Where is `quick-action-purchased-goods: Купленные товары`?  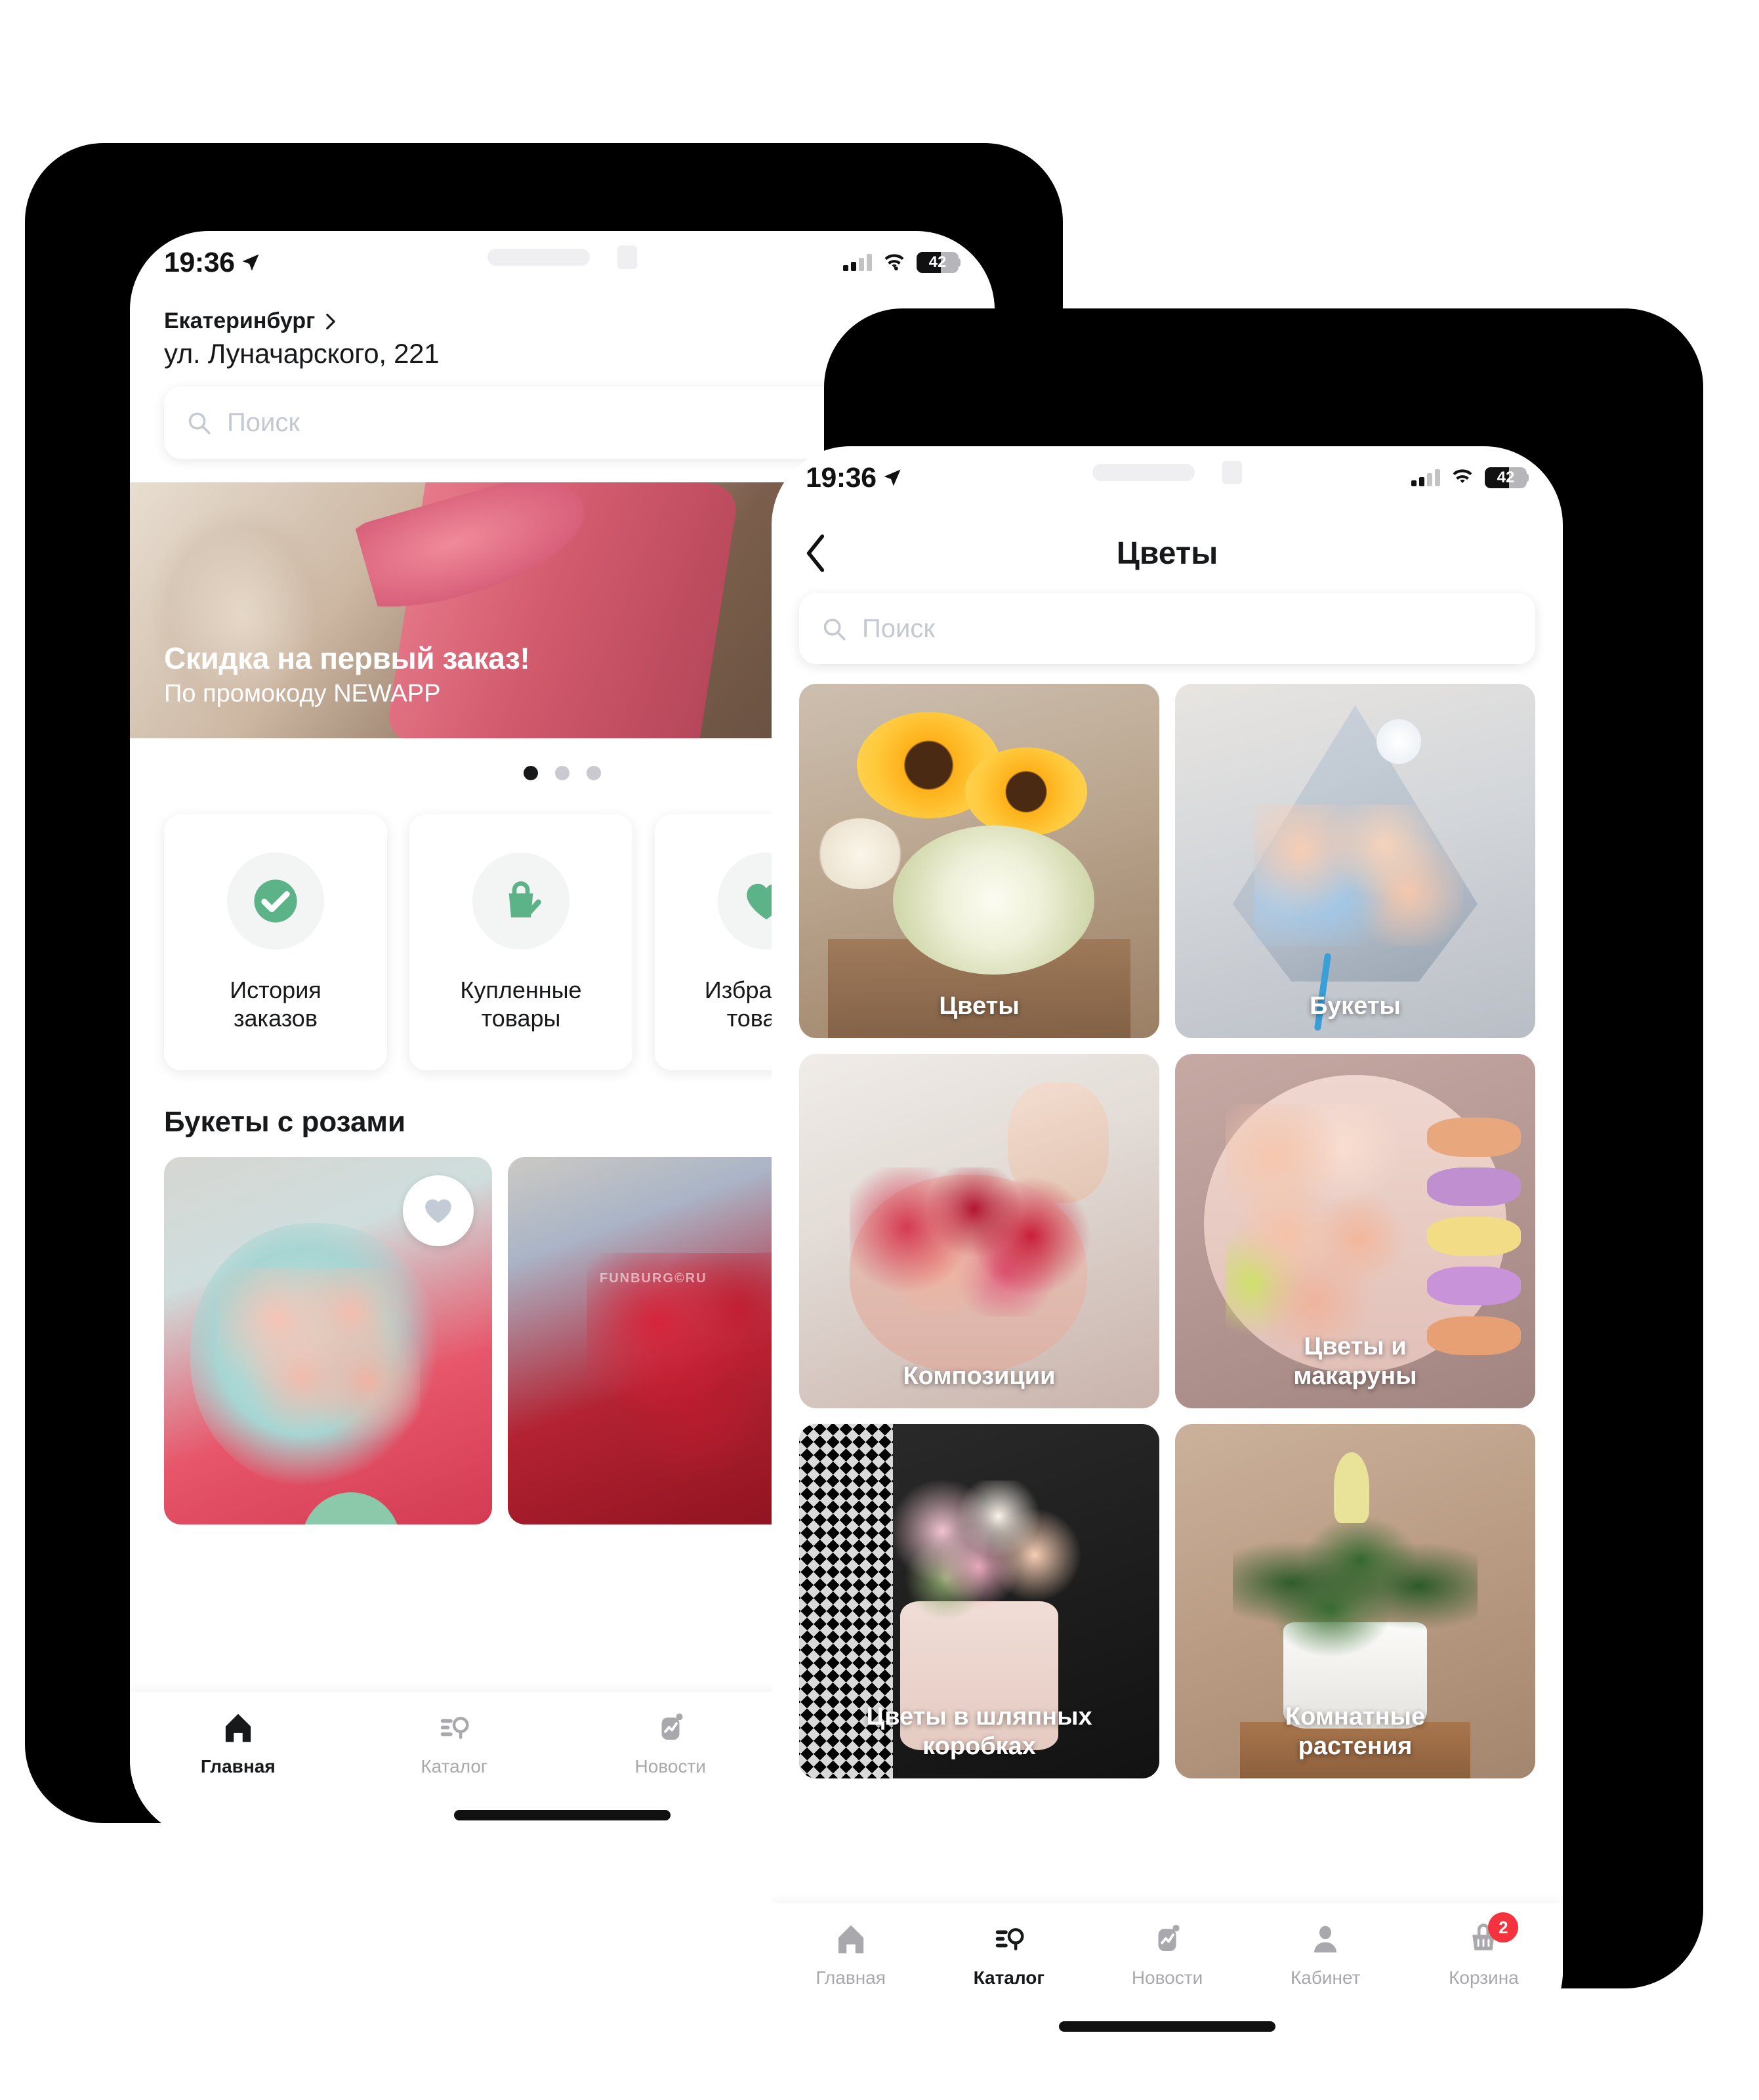 quick-action-purchased-goods: Купленные товары is located at coordinates (520, 942).